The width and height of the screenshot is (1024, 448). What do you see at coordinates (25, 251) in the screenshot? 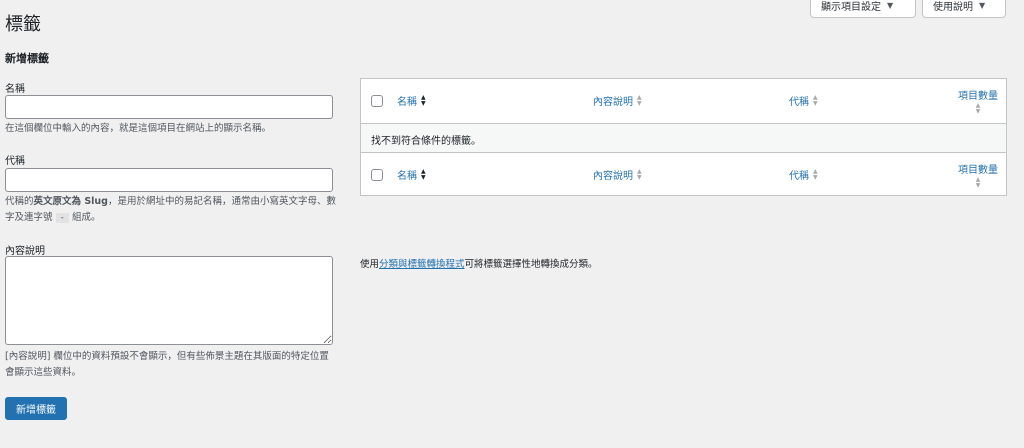
I see `description-label: 內容說明` at bounding box center [25, 251].